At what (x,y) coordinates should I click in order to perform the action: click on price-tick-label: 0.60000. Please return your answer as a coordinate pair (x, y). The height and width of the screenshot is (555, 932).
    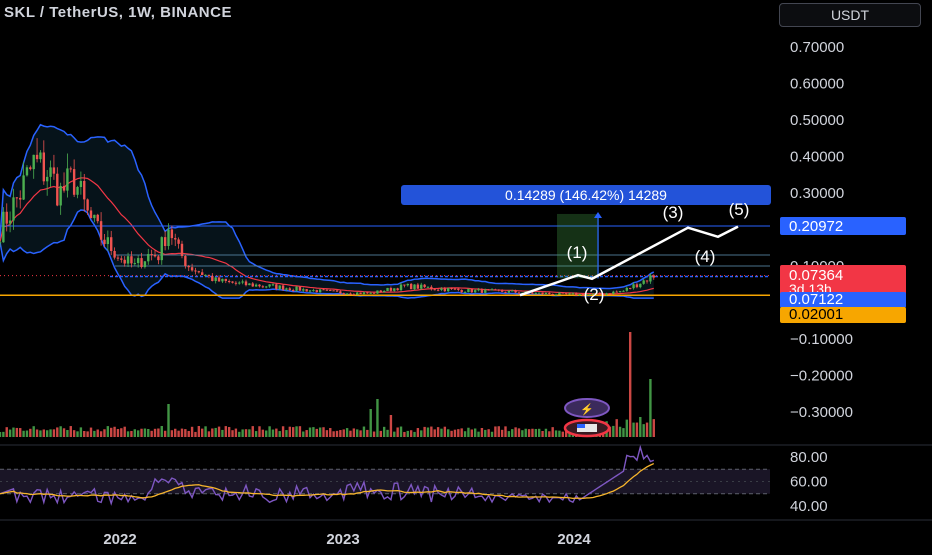
    Looking at the image, I should click on (817, 84).